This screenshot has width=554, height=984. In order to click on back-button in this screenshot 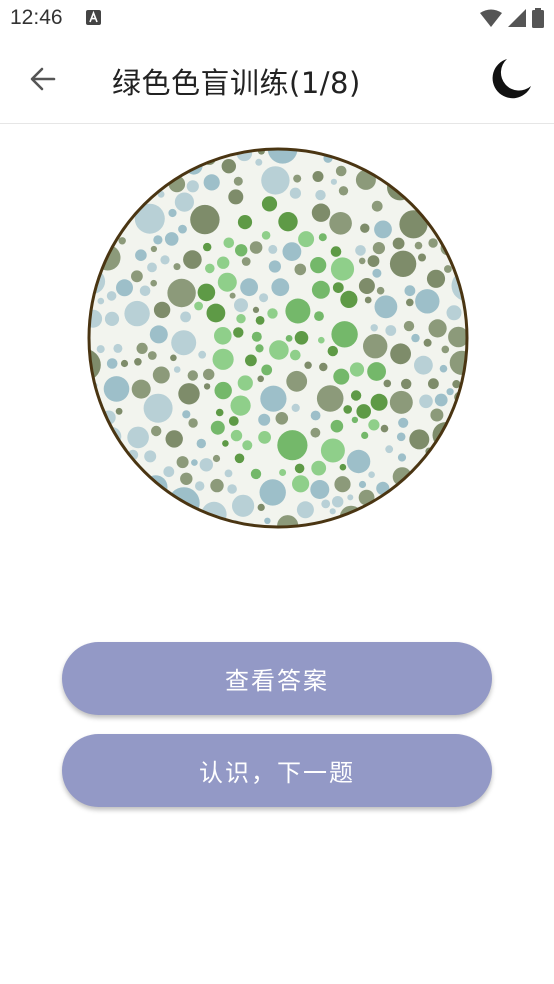, I will do `click(43, 79)`.